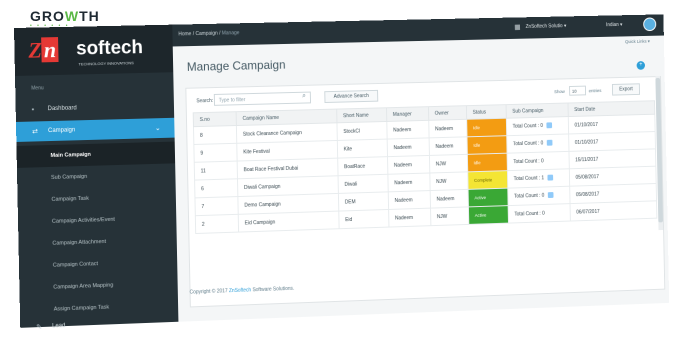  I want to click on breadcrumb-home: Home, so click(184, 34).